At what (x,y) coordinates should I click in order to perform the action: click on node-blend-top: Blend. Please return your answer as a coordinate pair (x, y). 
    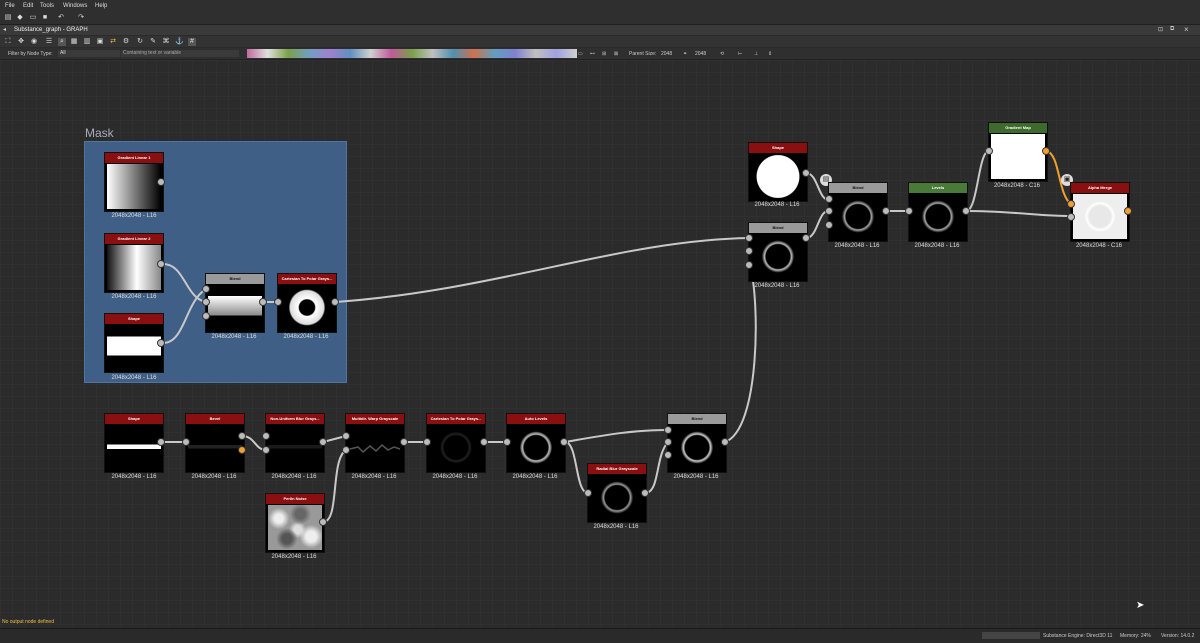
    Looking at the image, I should click on (858, 212).